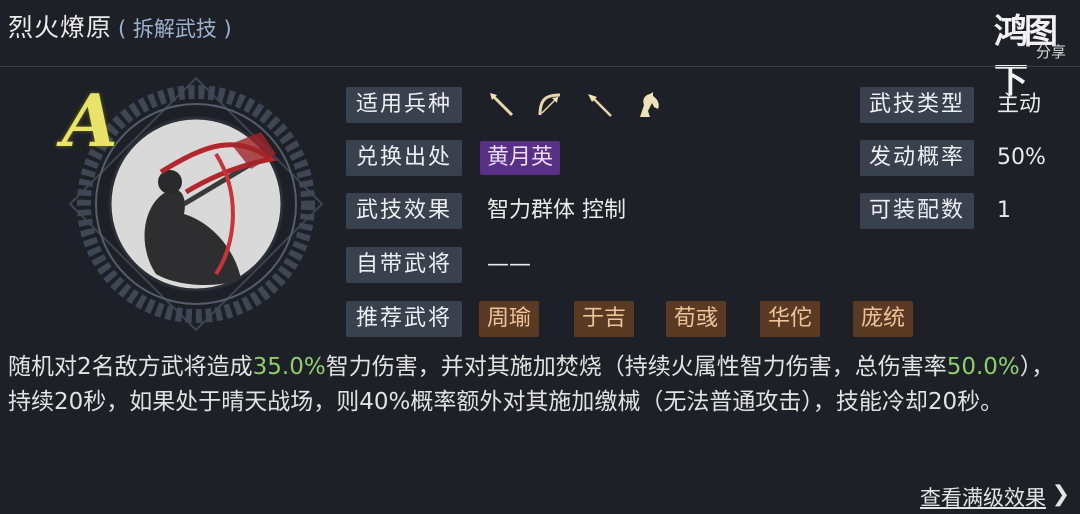 This screenshot has height=514, width=1080. What do you see at coordinates (1021, 157) in the screenshot?
I see `rate-value: 50%` at bounding box center [1021, 157].